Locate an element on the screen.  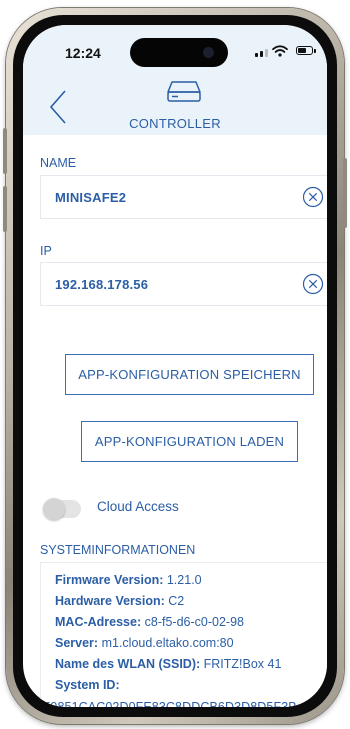
info-label: System ID: is located at coordinates (87, 685).